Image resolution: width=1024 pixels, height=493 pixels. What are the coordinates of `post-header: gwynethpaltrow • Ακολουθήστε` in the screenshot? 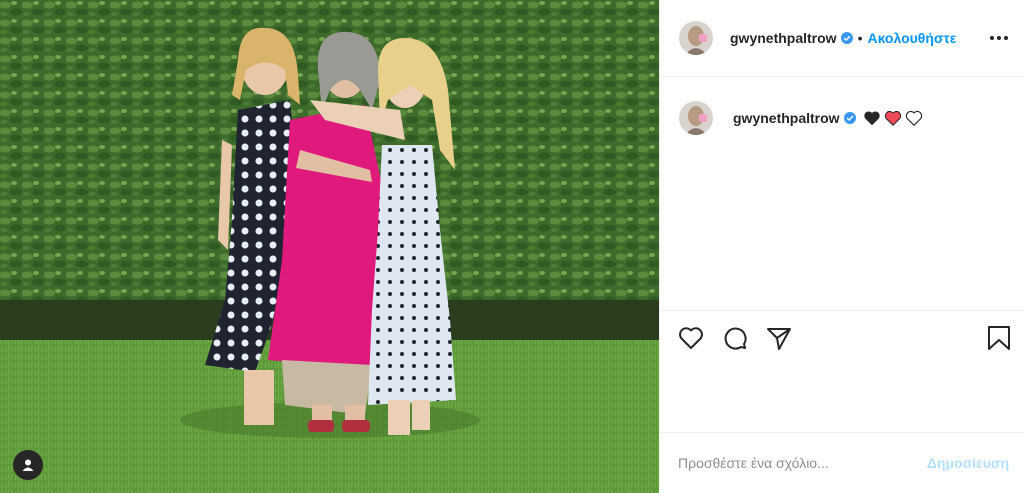 It's located at (842, 38).